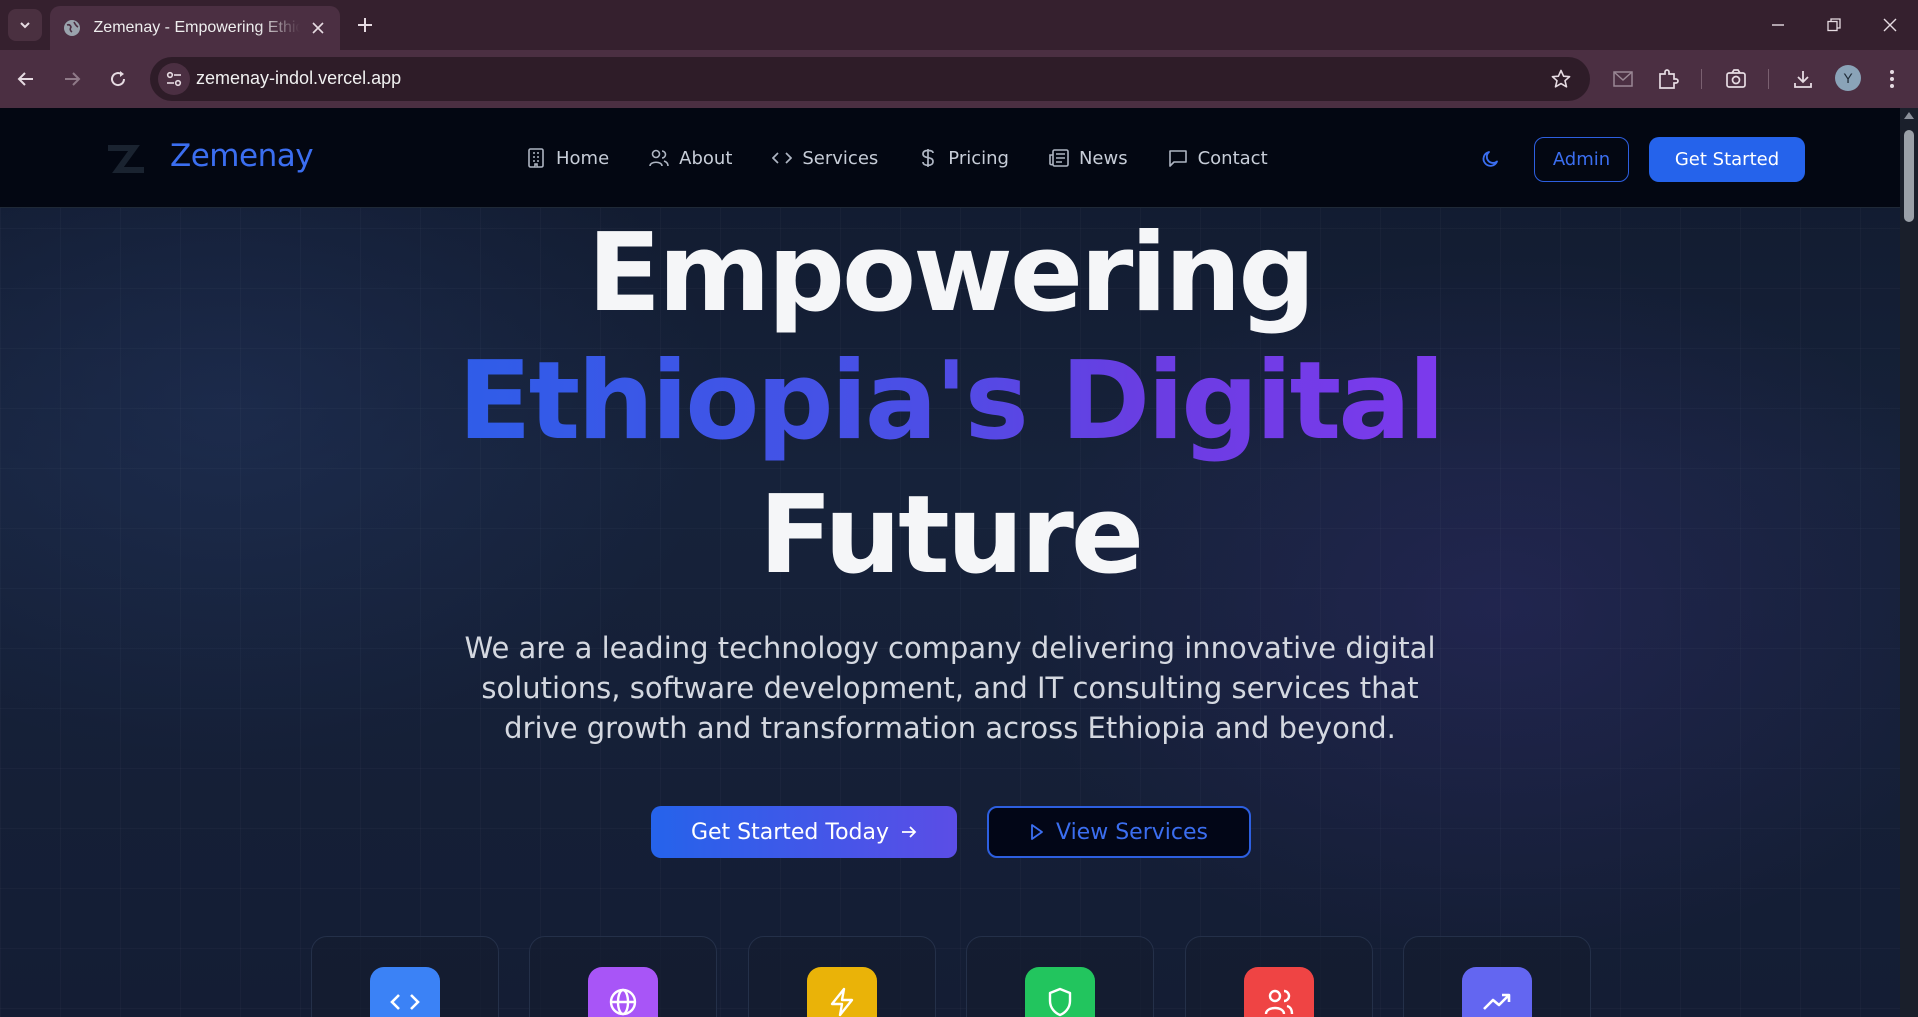 The height and width of the screenshot is (1017, 1918). What do you see at coordinates (951, 535) in the screenshot?
I see `hero-title-line-3: Future` at bounding box center [951, 535].